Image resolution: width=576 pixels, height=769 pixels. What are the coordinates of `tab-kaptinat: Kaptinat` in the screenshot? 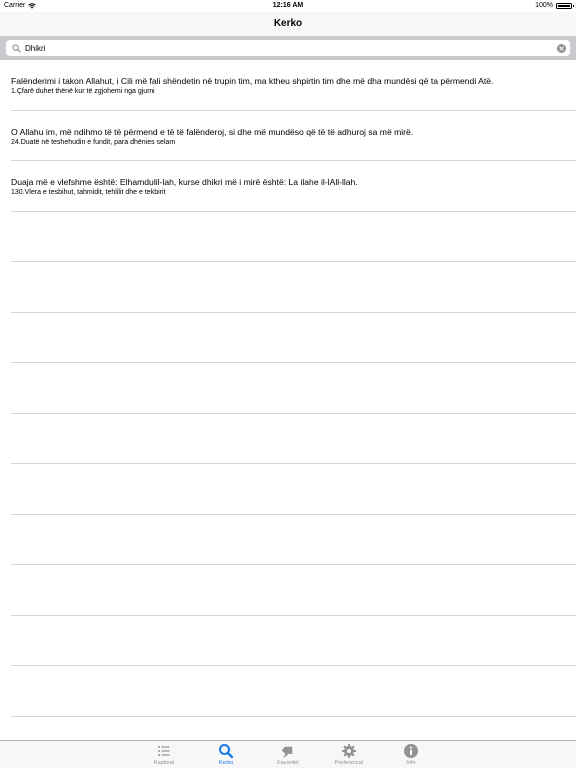 It's located at (164, 755).